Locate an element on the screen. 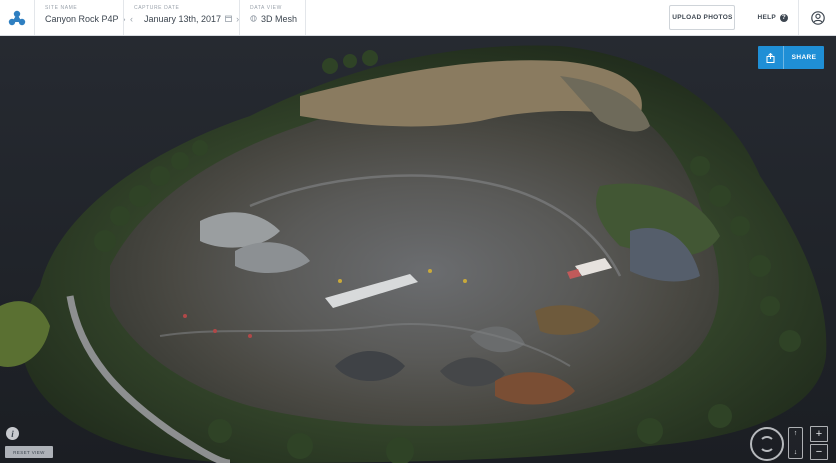 The height and width of the screenshot is (463, 836). share-button: SHARE is located at coordinates (791, 57).